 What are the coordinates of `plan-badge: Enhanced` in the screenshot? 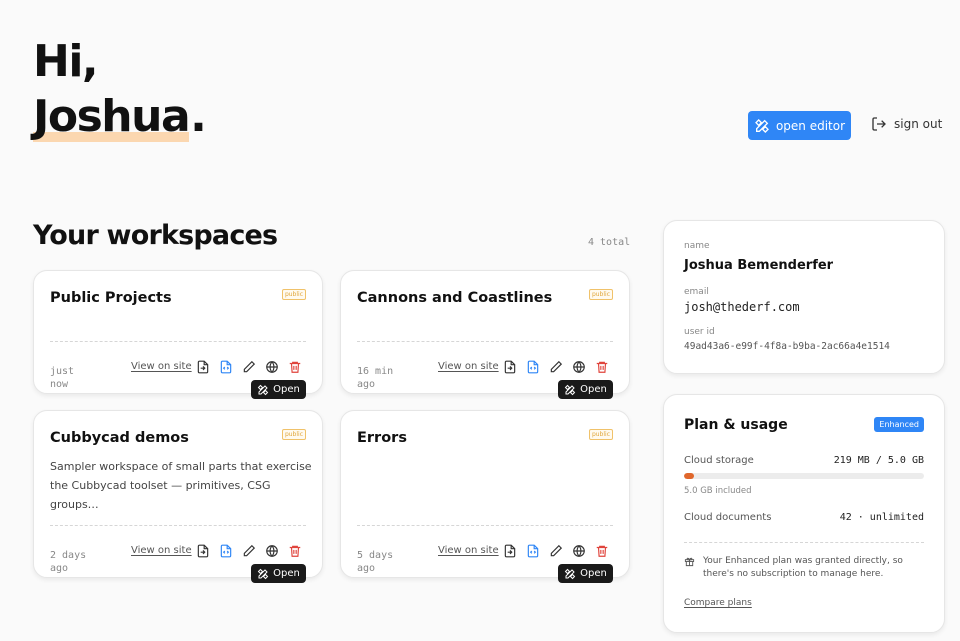 It's located at (899, 424).